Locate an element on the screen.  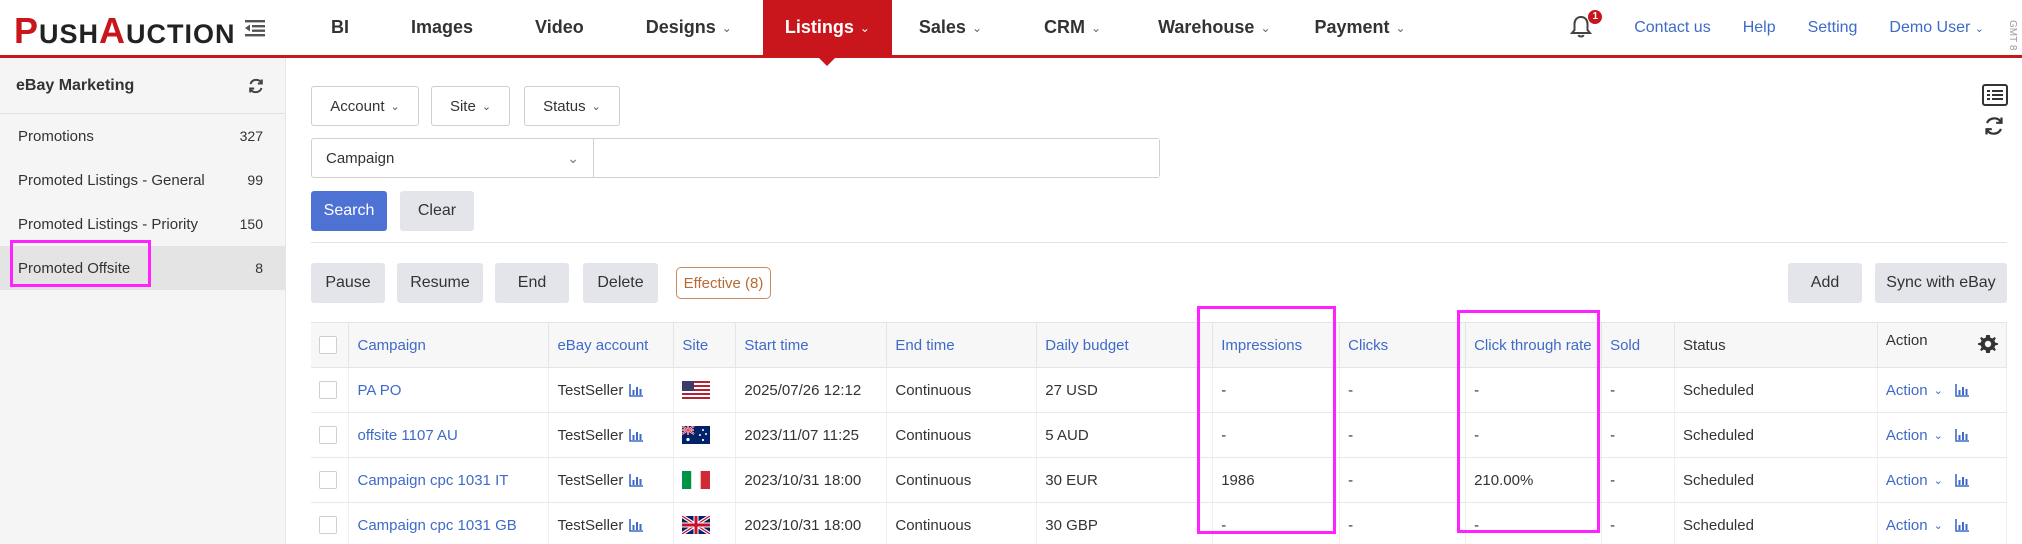
campaign-link: PA PO is located at coordinates (449, 390).